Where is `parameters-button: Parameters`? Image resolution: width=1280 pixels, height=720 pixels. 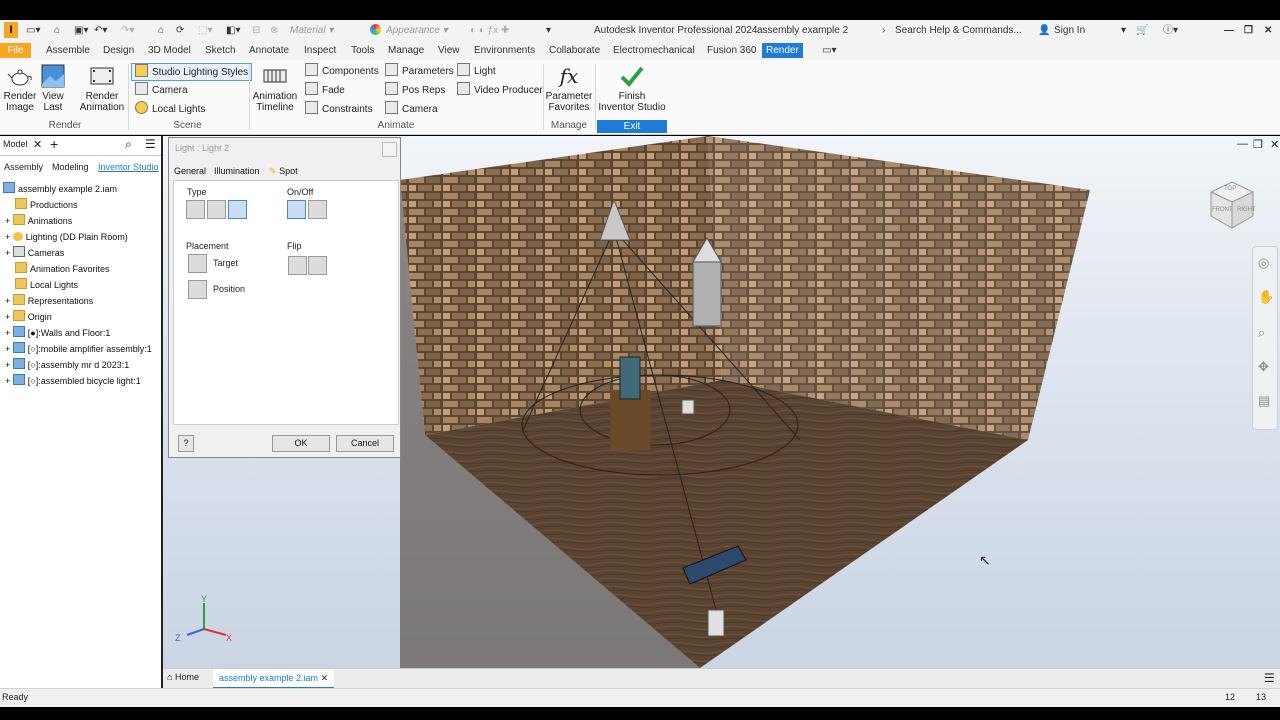
parameters-button: Parameters is located at coordinates (419, 71).